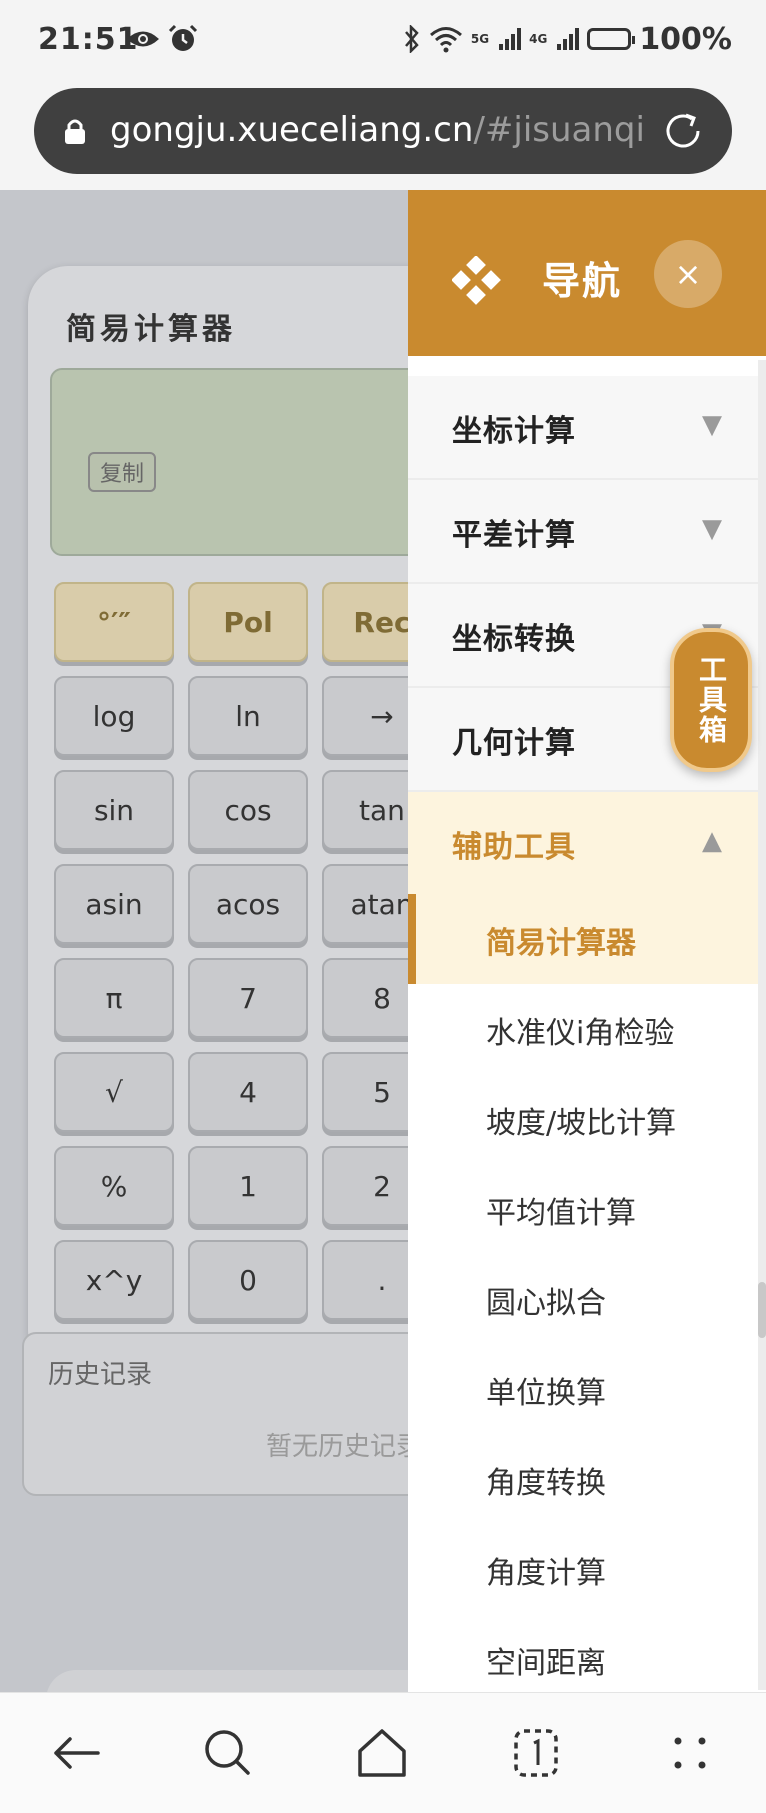 The height and width of the screenshot is (1813, 766). What do you see at coordinates (344, 1447) in the screenshot?
I see `history-empty-text: 暂无历史记录` at bounding box center [344, 1447].